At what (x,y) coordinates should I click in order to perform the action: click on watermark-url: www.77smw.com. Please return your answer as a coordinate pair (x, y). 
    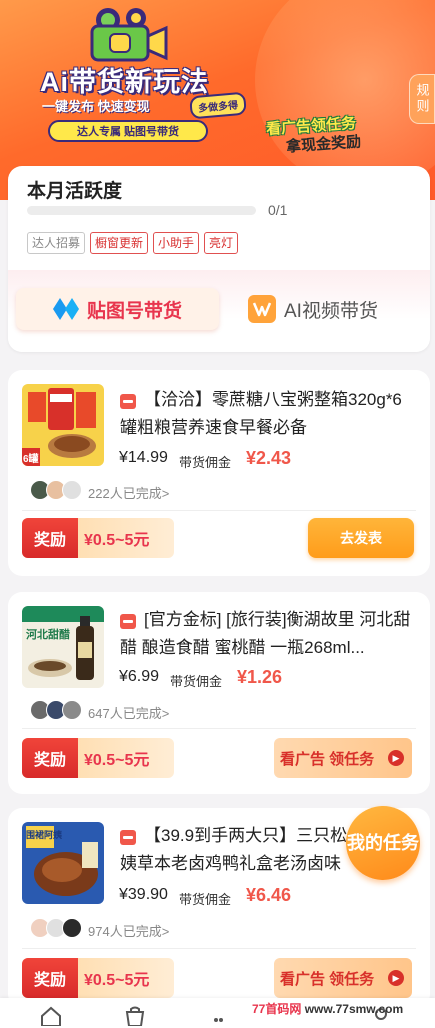
    Looking at the image, I should click on (354, 1009).